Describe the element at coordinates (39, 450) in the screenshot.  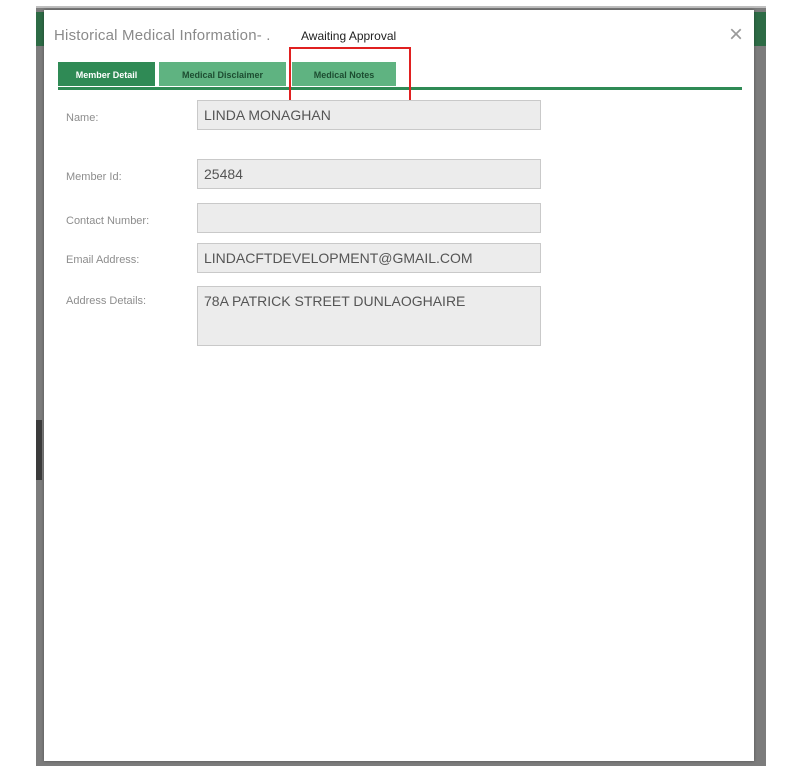
I see `background-dark-block` at that location.